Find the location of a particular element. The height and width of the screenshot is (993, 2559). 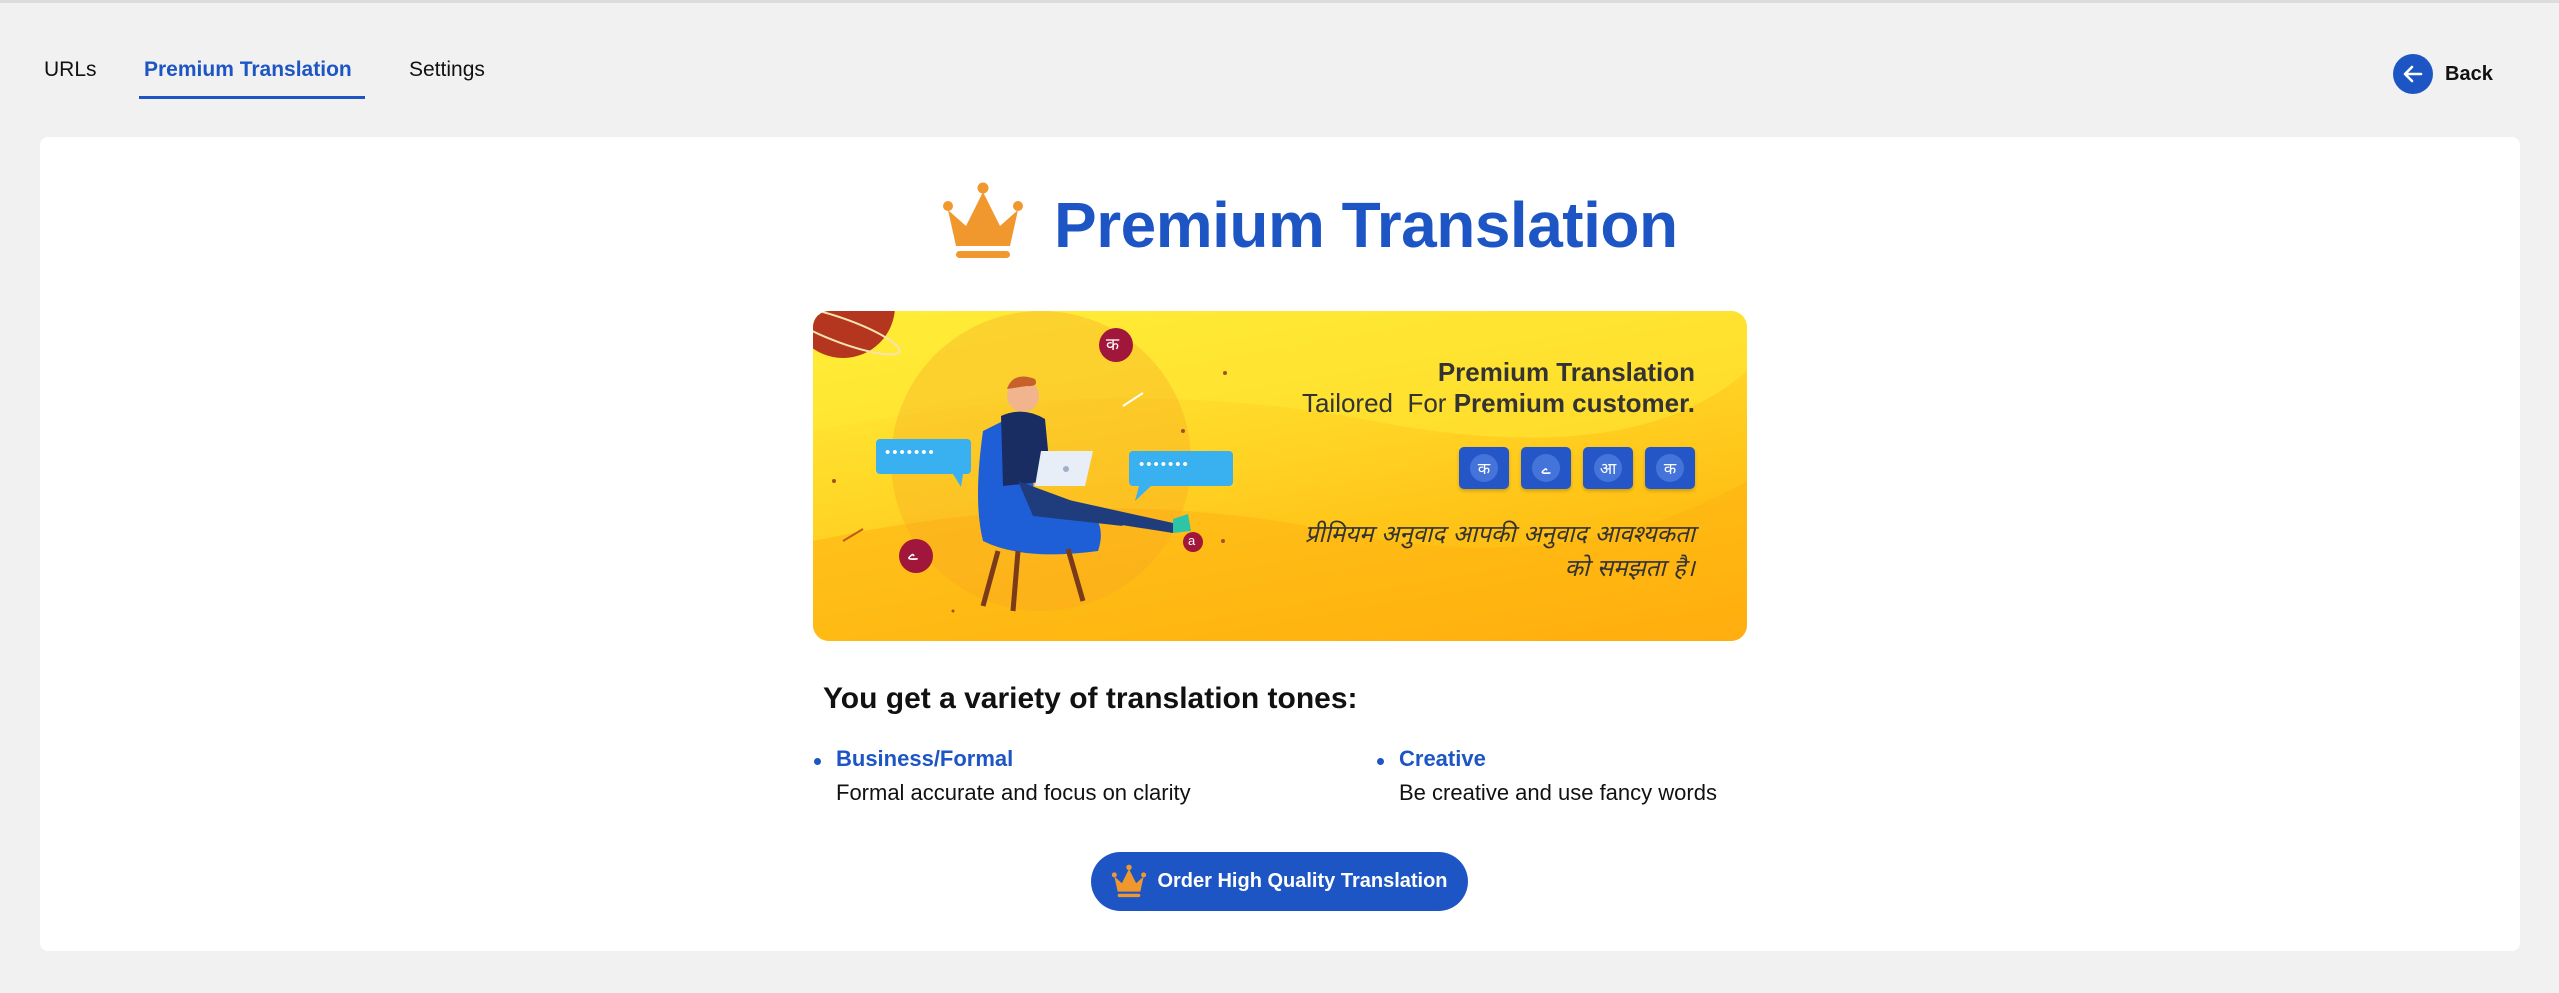

language-chip: ے is located at coordinates (1546, 468).